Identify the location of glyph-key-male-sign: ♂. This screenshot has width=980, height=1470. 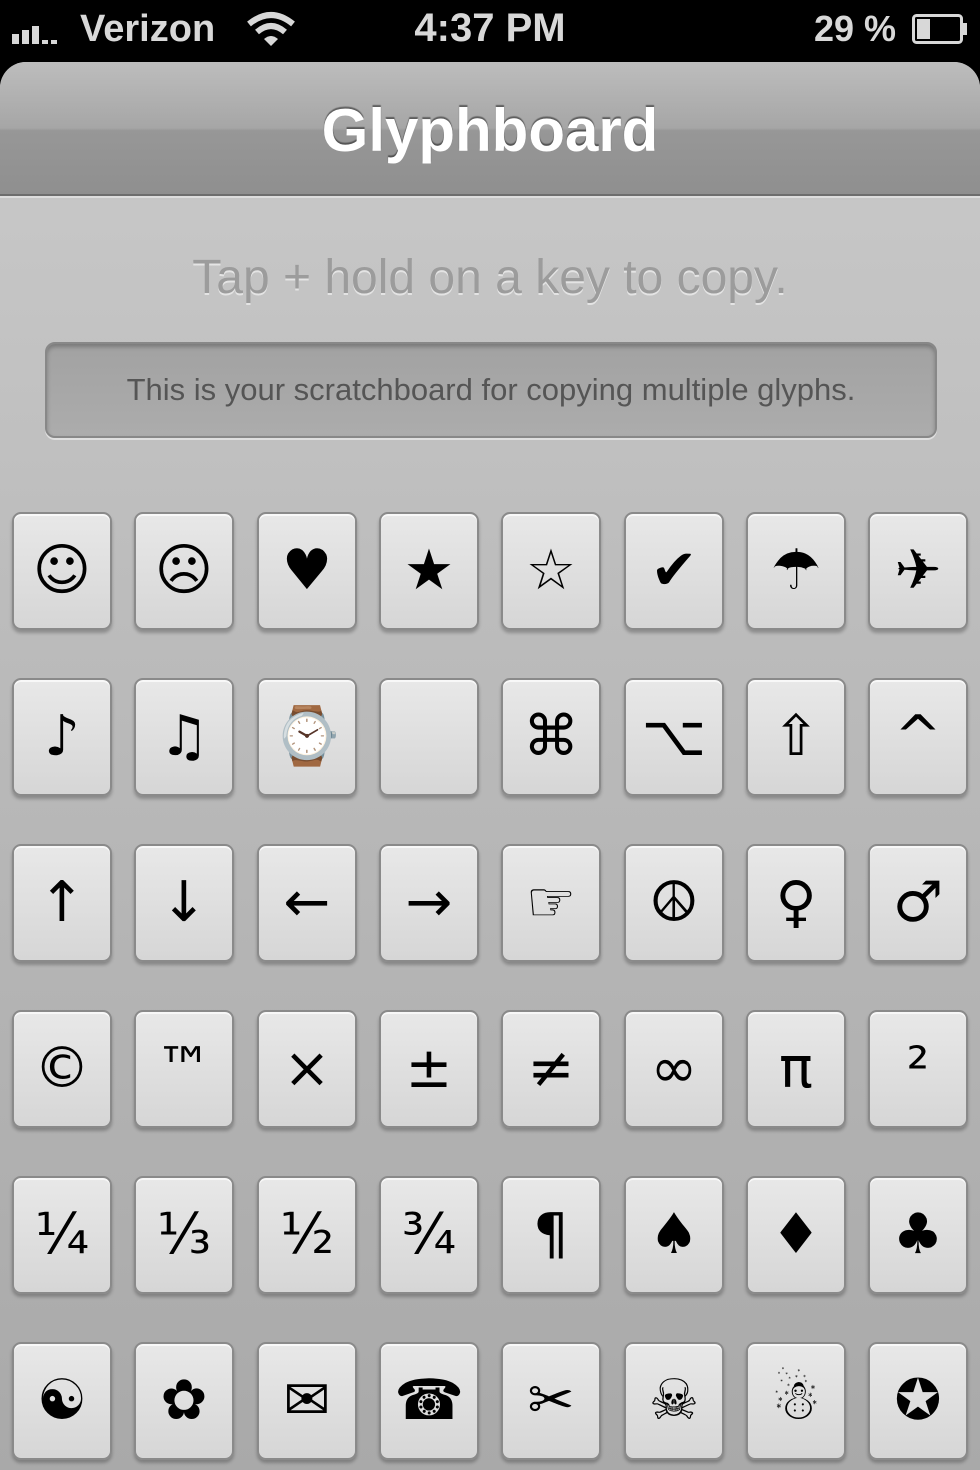
(918, 903).